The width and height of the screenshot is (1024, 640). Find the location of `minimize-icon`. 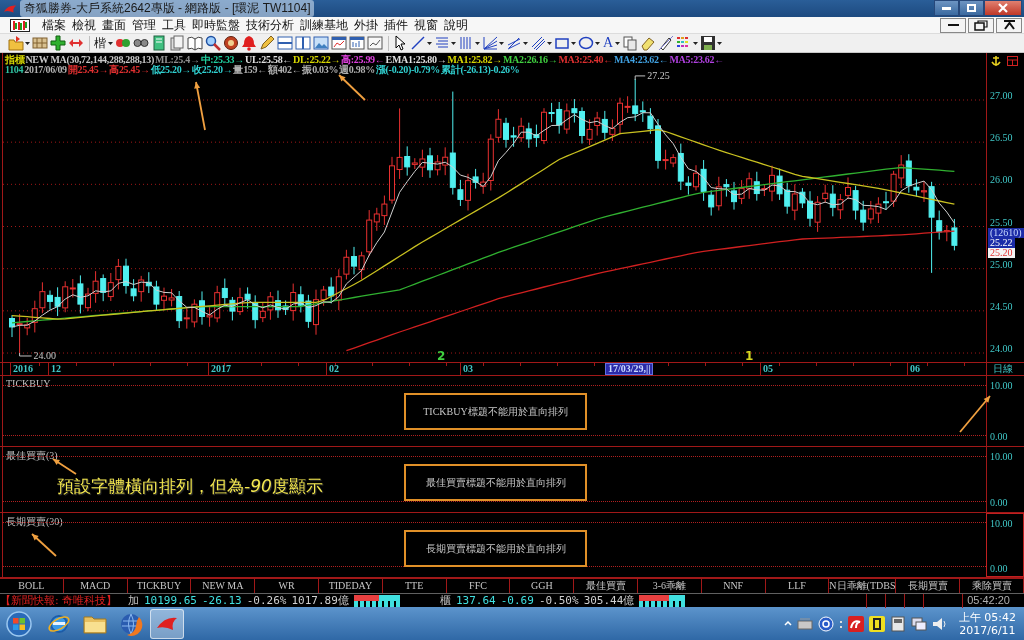

minimize-icon is located at coordinates (953, 25).